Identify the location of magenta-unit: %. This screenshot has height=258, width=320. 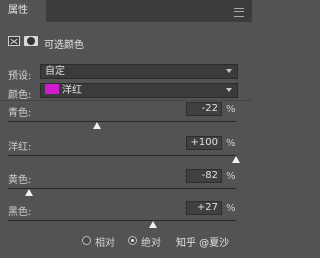
(231, 143).